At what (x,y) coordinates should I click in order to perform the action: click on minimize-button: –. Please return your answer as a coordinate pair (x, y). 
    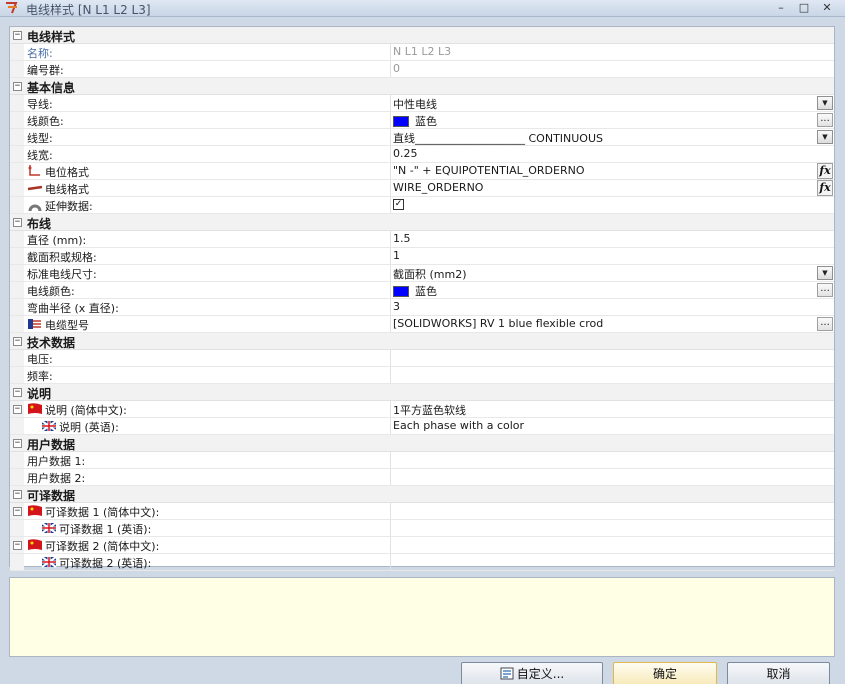
    Looking at the image, I should click on (781, 8).